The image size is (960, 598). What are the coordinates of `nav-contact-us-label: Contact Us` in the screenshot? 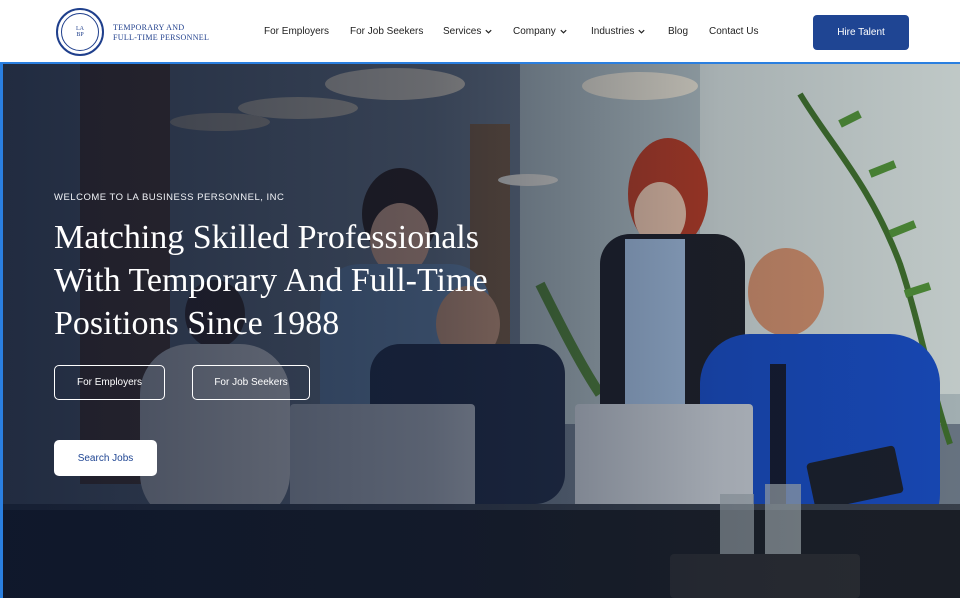 It's located at (734, 31).